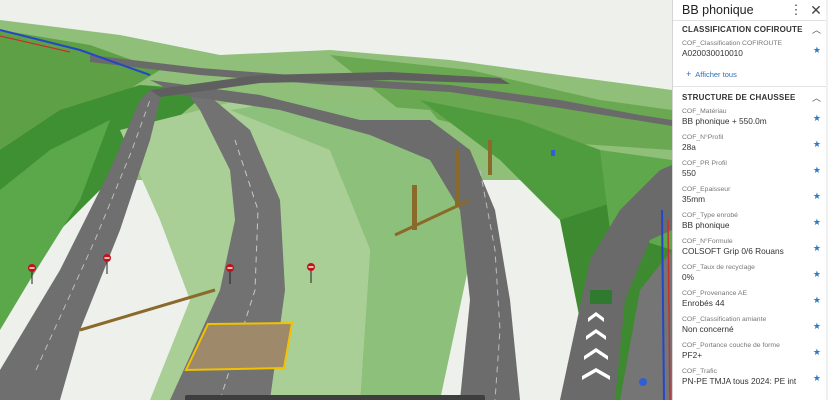 This screenshot has height=400, width=828. What do you see at coordinates (714, 293) in the screenshot?
I see `field-label: COF_Provenance AE` at bounding box center [714, 293].